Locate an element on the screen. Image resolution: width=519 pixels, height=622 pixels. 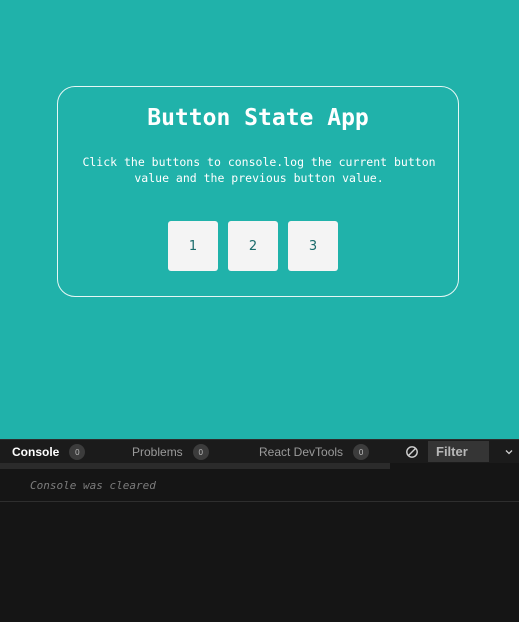
tab-problems: Problems 0 is located at coordinates (170, 452).